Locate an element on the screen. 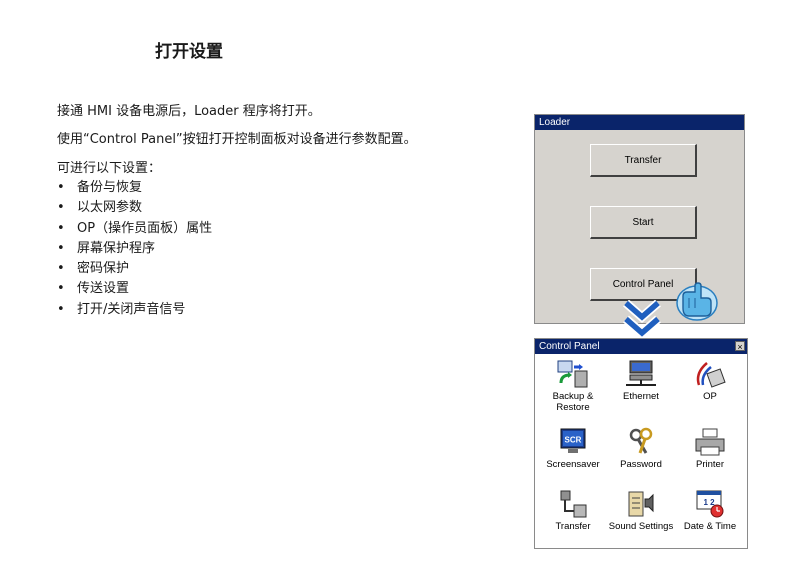 The width and height of the screenshot is (800, 588). screensaver-icon: SCR is located at coordinates (573, 440).